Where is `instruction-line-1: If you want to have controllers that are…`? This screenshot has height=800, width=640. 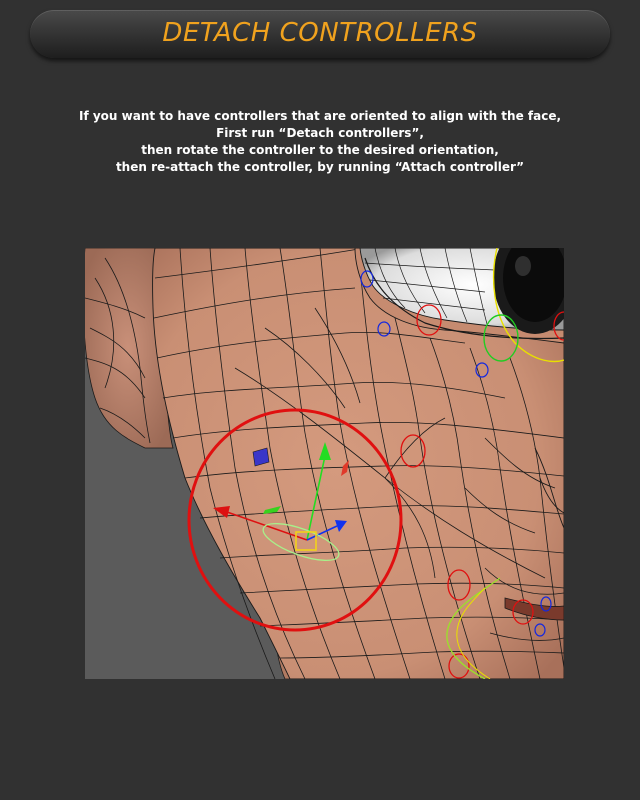 instruction-line-1: If you want to have controllers that are… is located at coordinates (320, 116).